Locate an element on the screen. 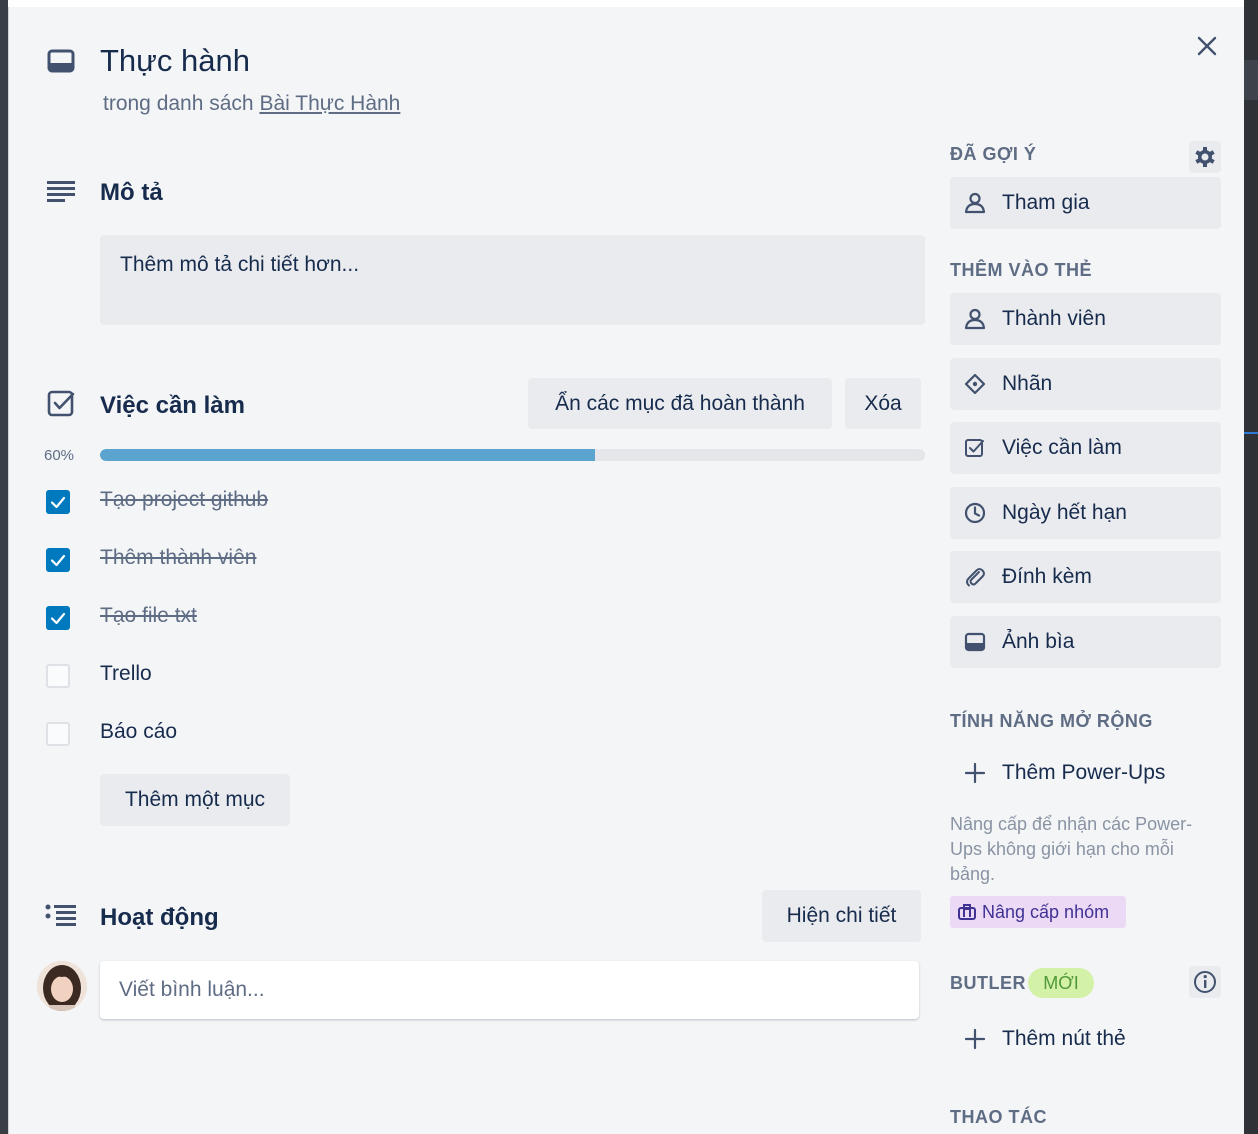  show-details-button: Hiện chi tiết is located at coordinates (841, 916).